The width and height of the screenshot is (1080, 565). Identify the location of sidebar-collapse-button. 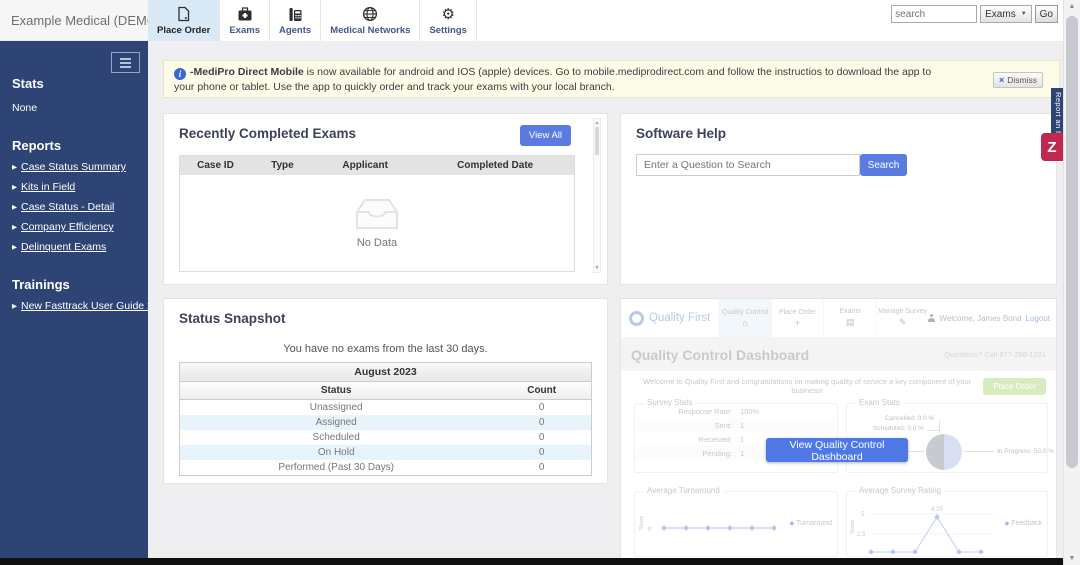
(125, 62).